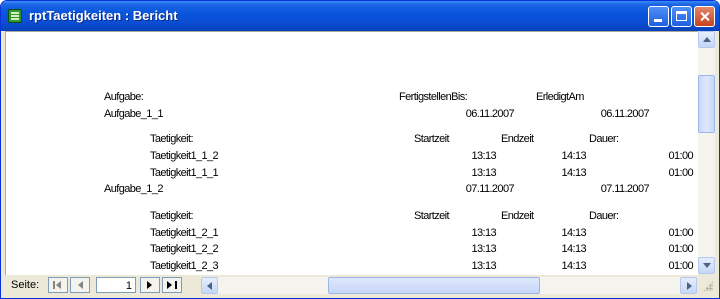 This screenshot has height=299, width=720. I want to click on report-icon, so click(15, 16).